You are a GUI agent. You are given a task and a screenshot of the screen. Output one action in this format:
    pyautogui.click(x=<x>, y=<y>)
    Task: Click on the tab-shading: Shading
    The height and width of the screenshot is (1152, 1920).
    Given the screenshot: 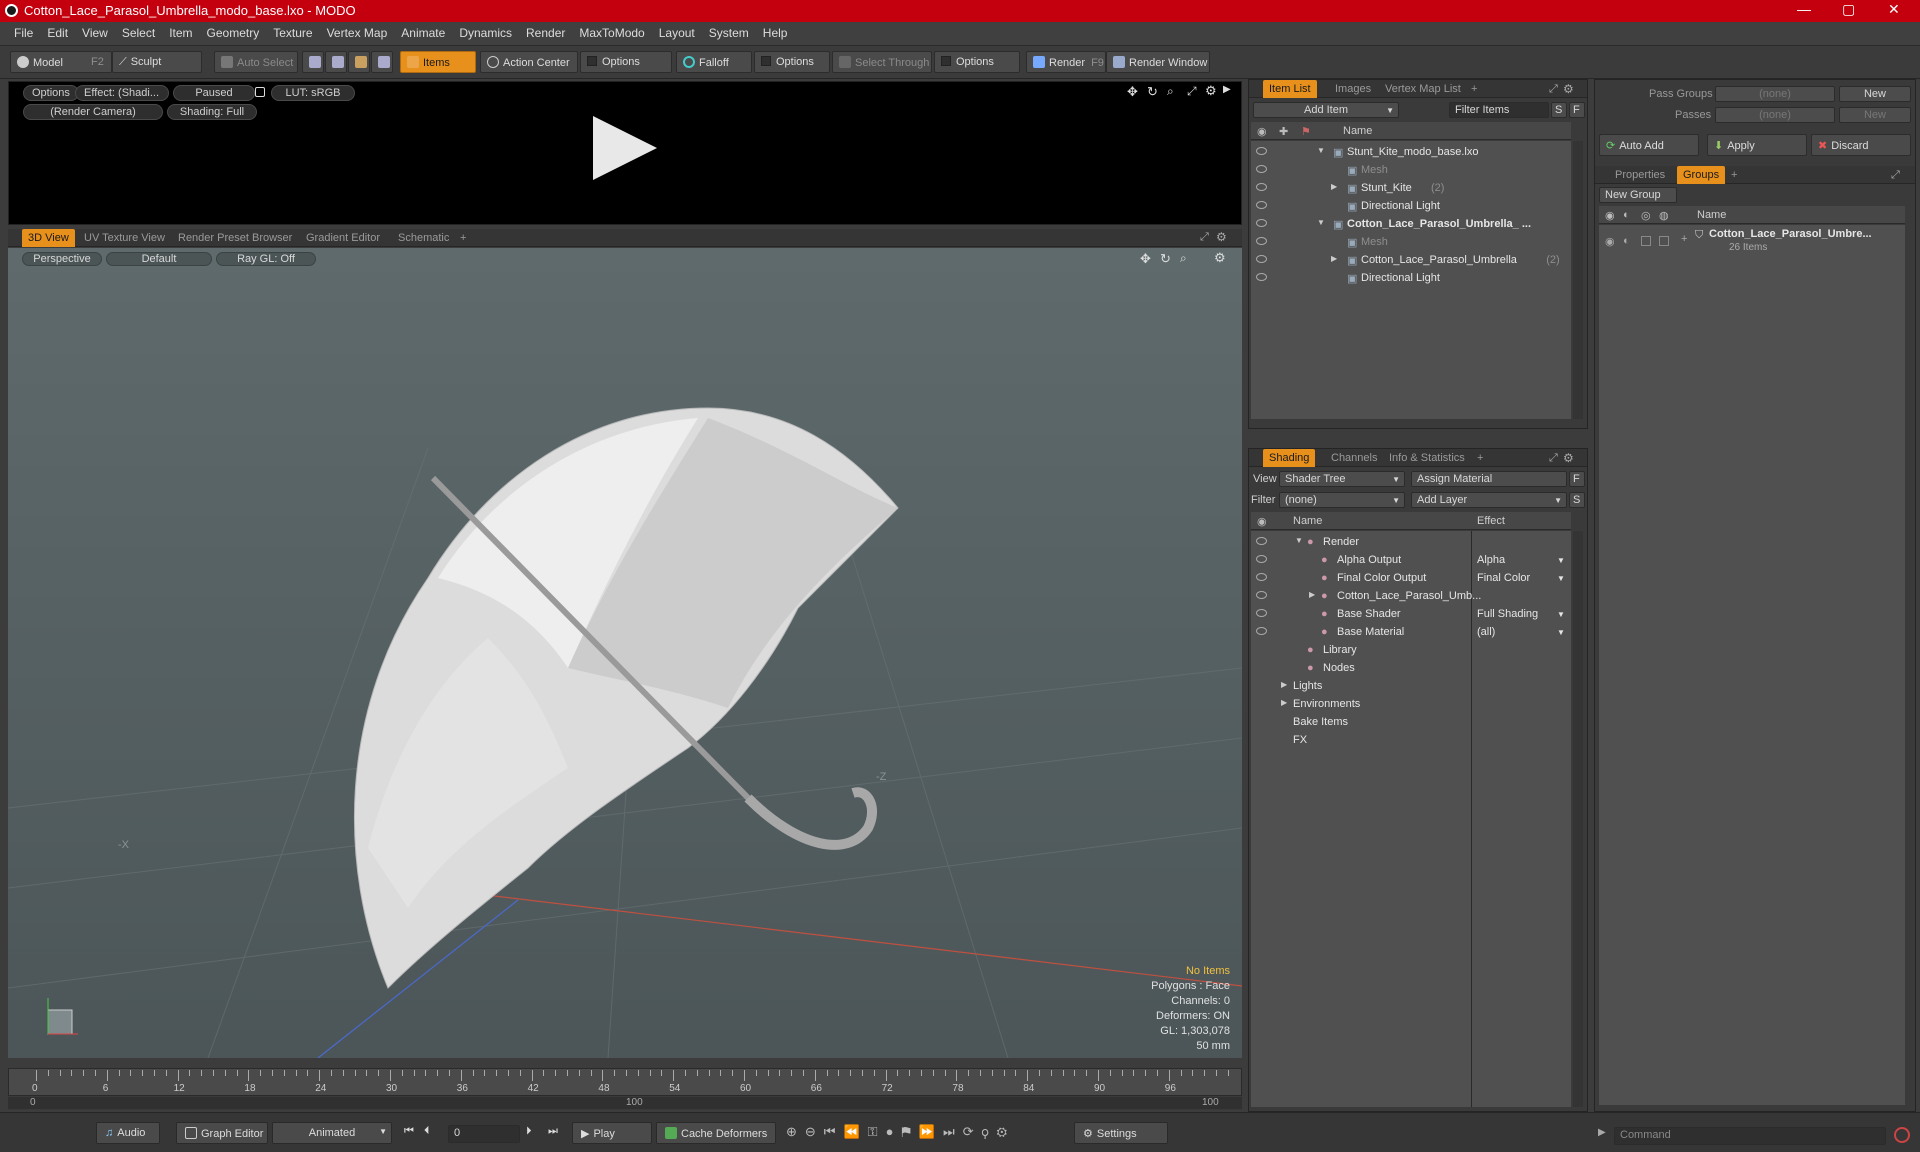 What is the action you would take?
    pyautogui.click(x=1289, y=458)
    